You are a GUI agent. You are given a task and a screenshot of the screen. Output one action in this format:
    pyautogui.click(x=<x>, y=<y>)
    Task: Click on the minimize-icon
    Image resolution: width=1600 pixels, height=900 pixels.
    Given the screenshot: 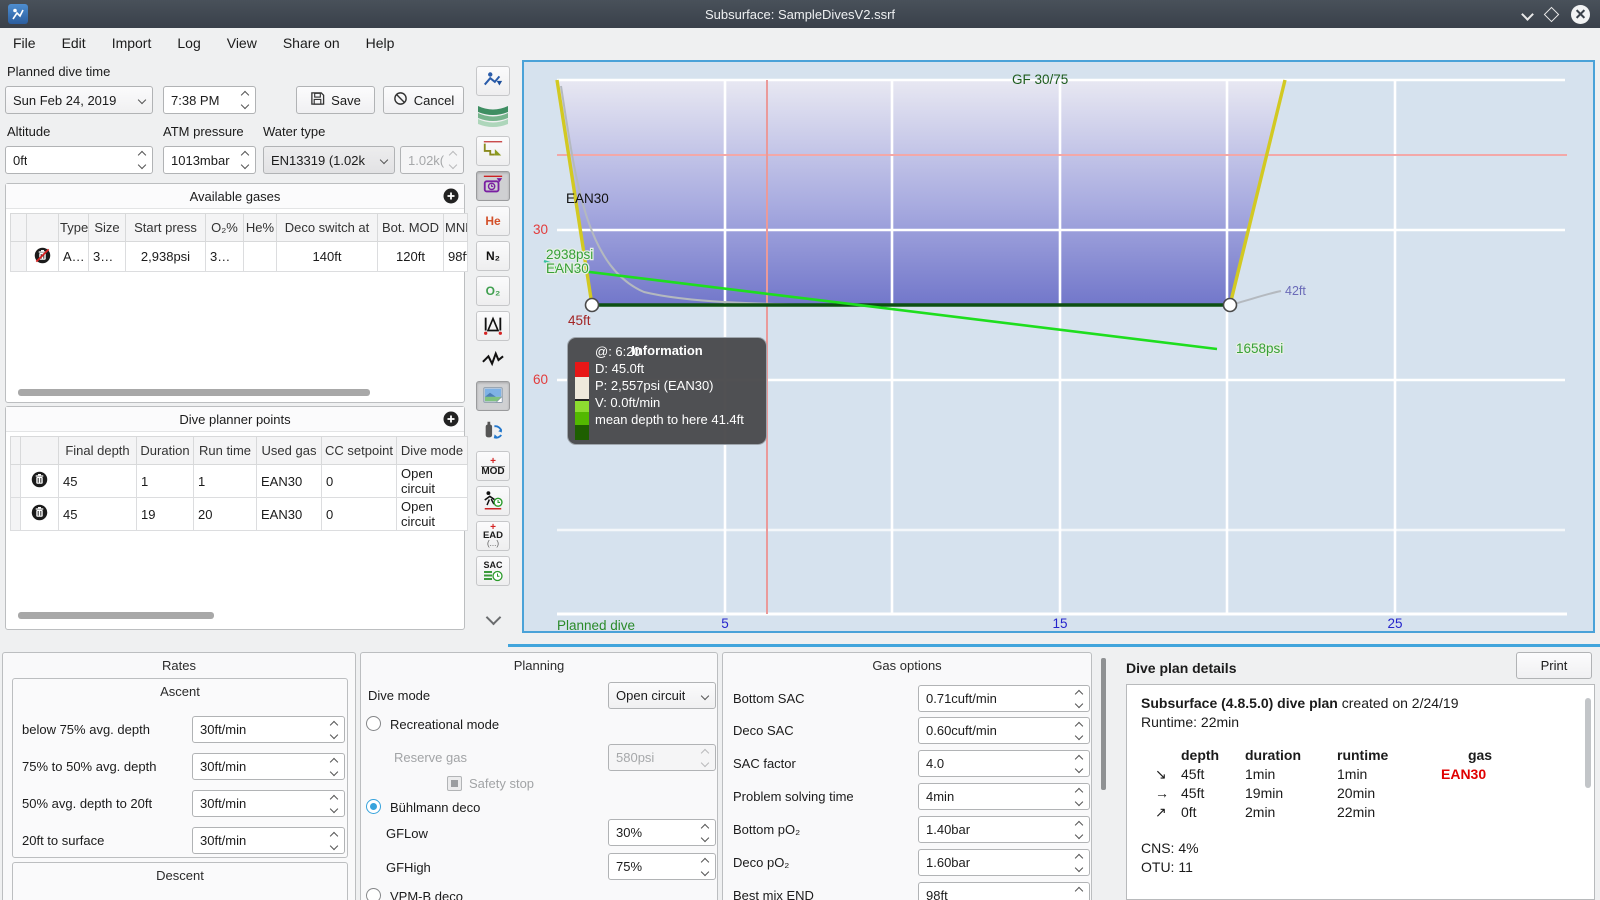 What is the action you would take?
    pyautogui.click(x=1527, y=14)
    